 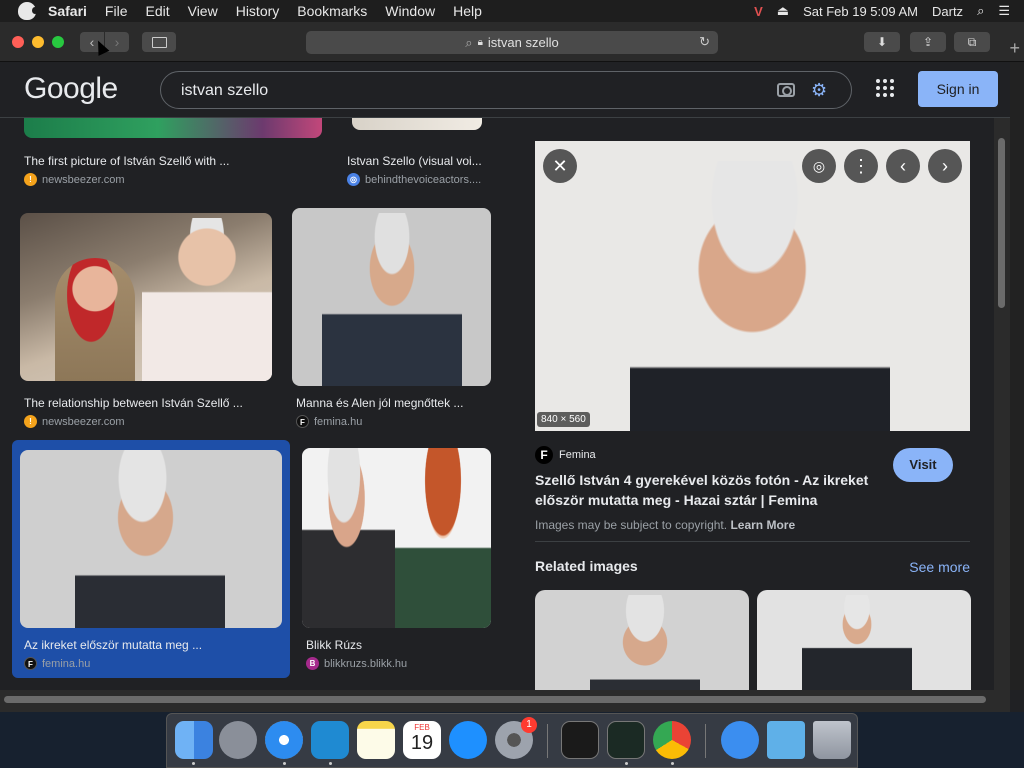 What do you see at coordinates (704, 42) in the screenshot?
I see `reload-icon: ↻` at bounding box center [704, 42].